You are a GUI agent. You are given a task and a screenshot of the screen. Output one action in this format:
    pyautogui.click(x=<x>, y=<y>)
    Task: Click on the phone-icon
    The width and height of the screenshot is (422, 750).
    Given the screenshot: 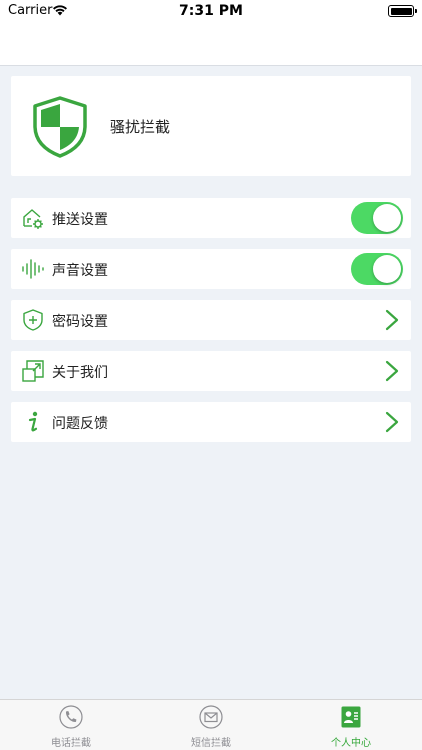 What is the action you would take?
    pyautogui.click(x=71, y=717)
    